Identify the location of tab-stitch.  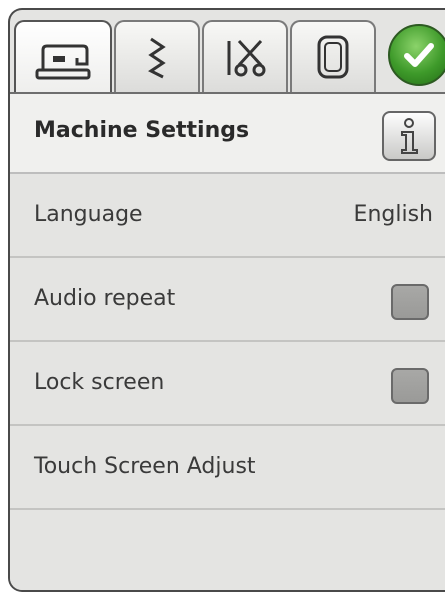
(157, 56).